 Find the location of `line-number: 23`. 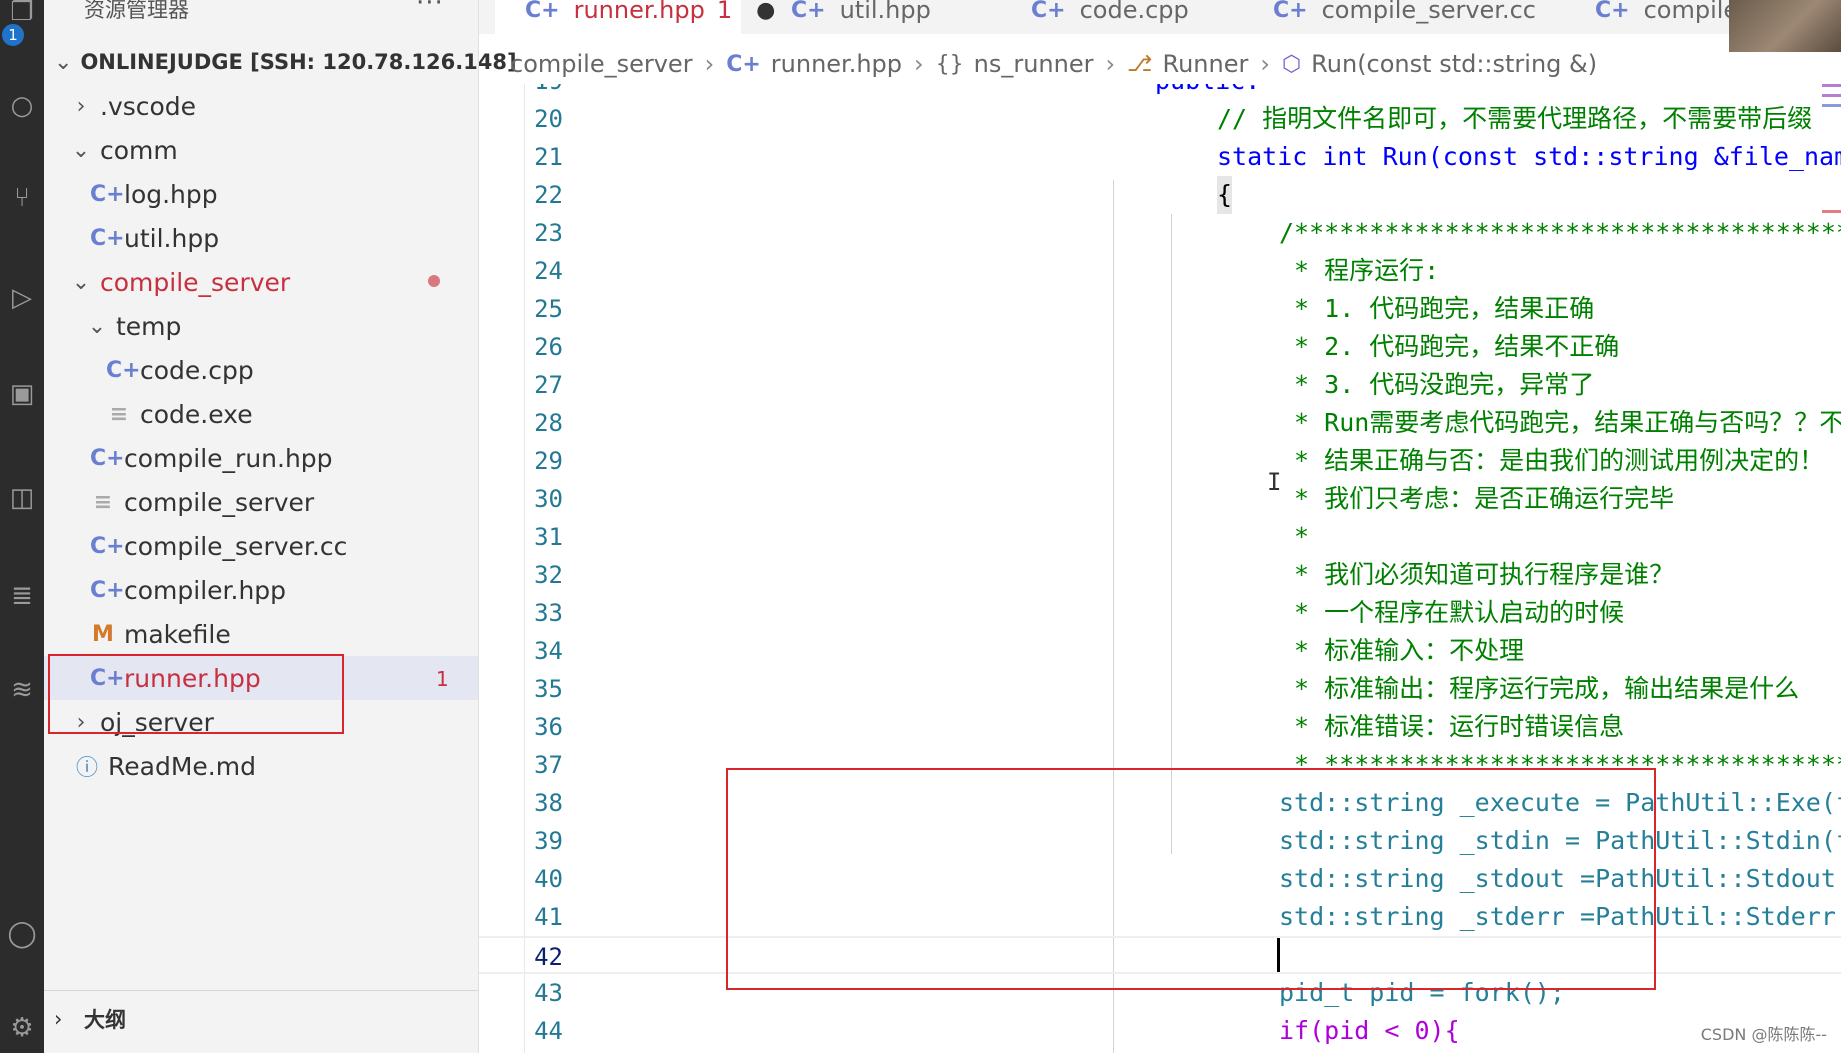

line-number: 23 is located at coordinates (548, 233).